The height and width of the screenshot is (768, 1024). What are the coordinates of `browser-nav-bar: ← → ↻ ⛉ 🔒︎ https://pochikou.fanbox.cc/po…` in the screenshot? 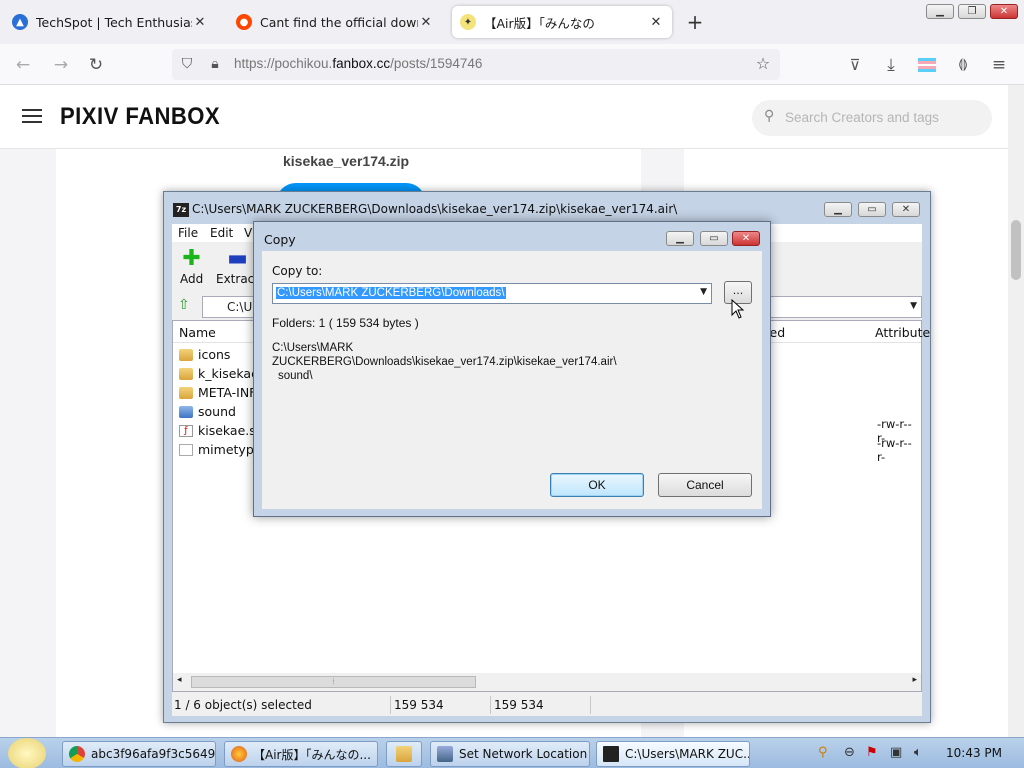 It's located at (512, 64).